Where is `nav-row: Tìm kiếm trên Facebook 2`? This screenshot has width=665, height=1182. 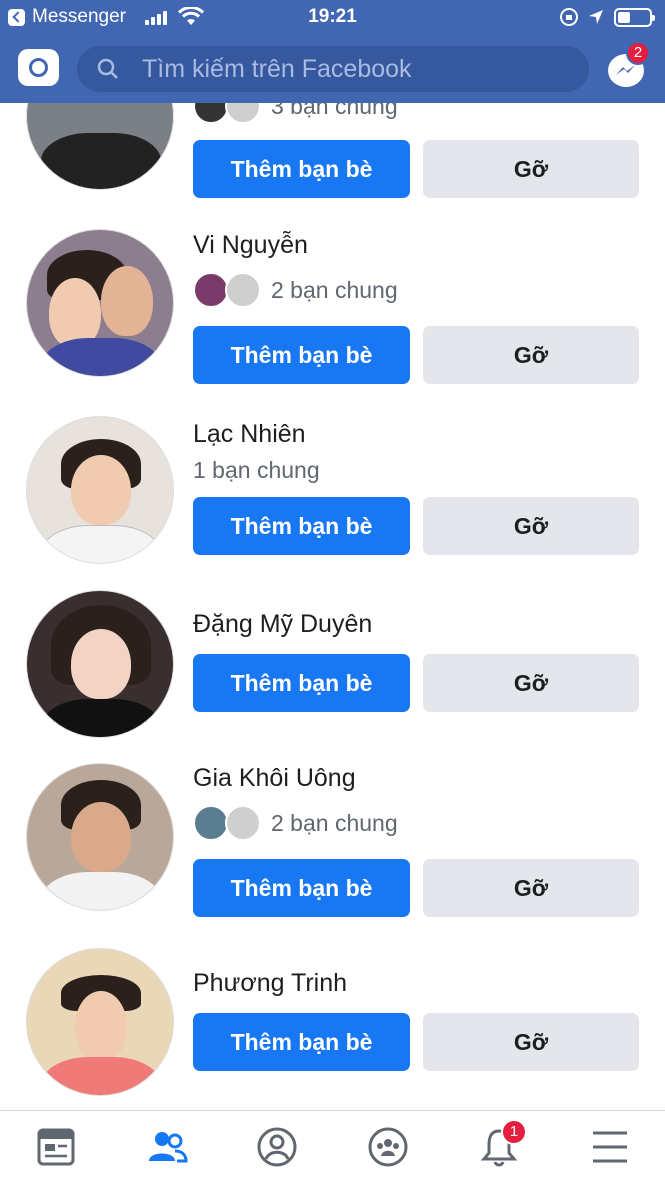 nav-row: Tìm kiếm trên Facebook 2 is located at coordinates (332, 69).